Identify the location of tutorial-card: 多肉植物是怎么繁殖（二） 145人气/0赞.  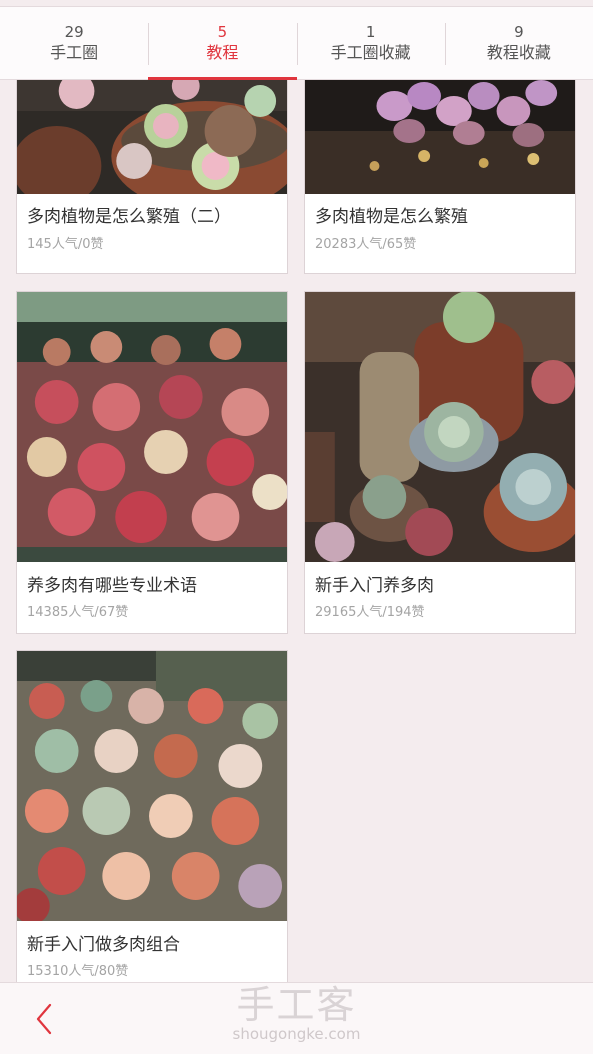
(152, 177).